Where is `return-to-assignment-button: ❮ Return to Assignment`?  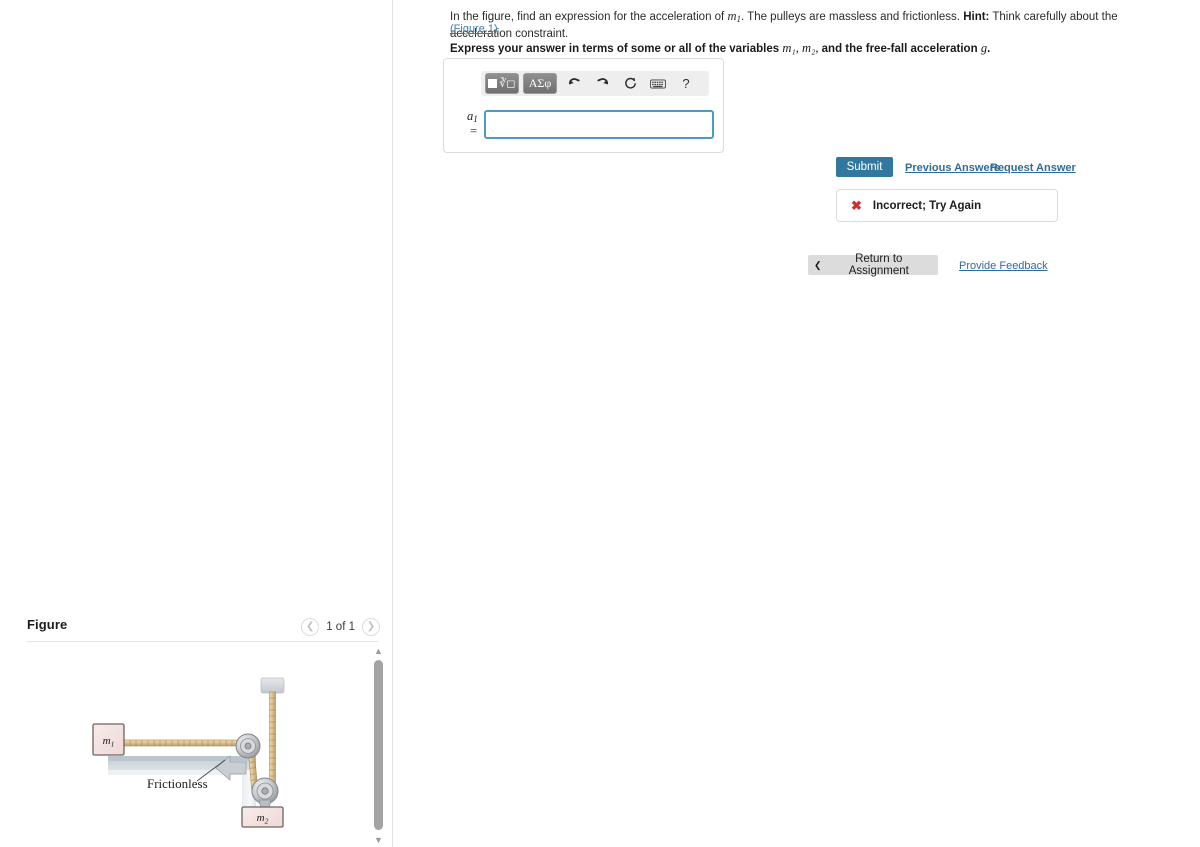
return-to-assignment-button: ❮ Return to Assignment is located at coordinates (873, 265).